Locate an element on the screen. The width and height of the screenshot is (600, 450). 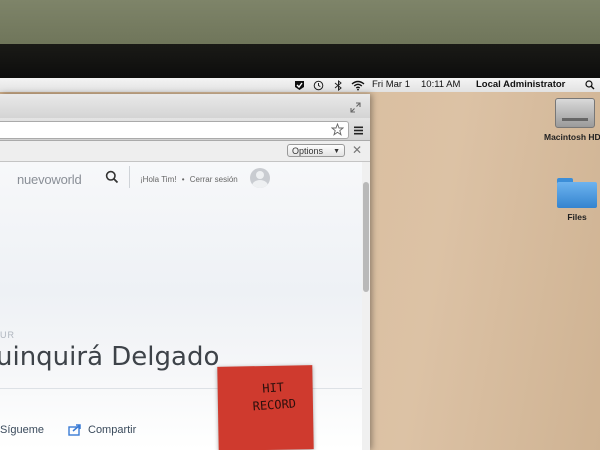
menulet-check-icon is located at coordinates (299, 85).